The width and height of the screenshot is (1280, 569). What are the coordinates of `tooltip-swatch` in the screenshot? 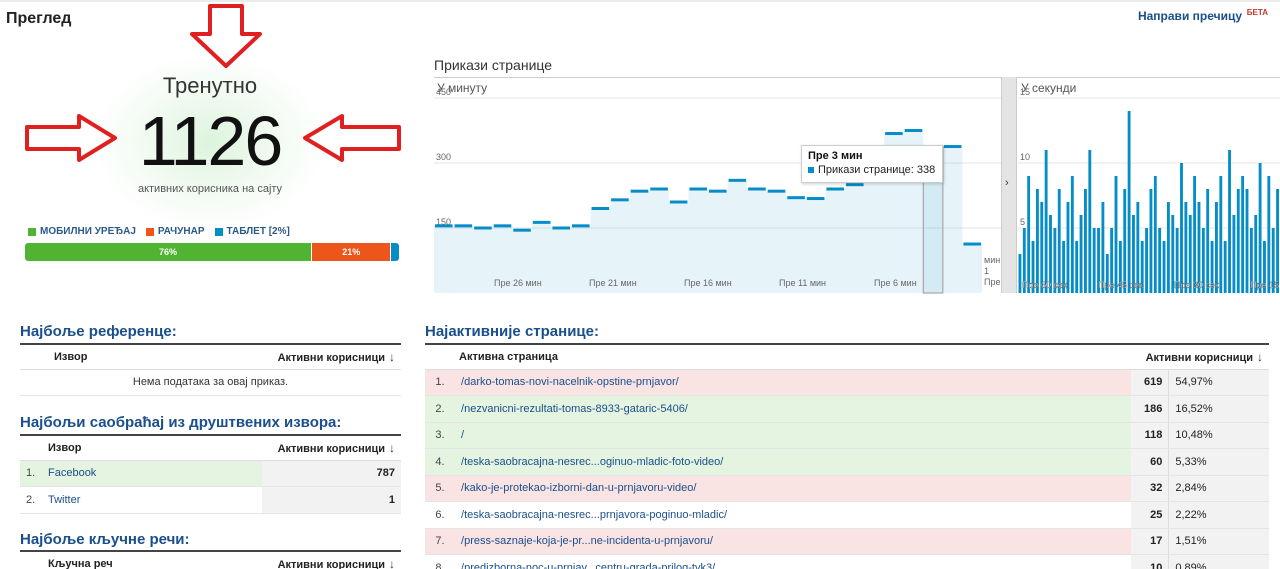 It's located at (811, 170).